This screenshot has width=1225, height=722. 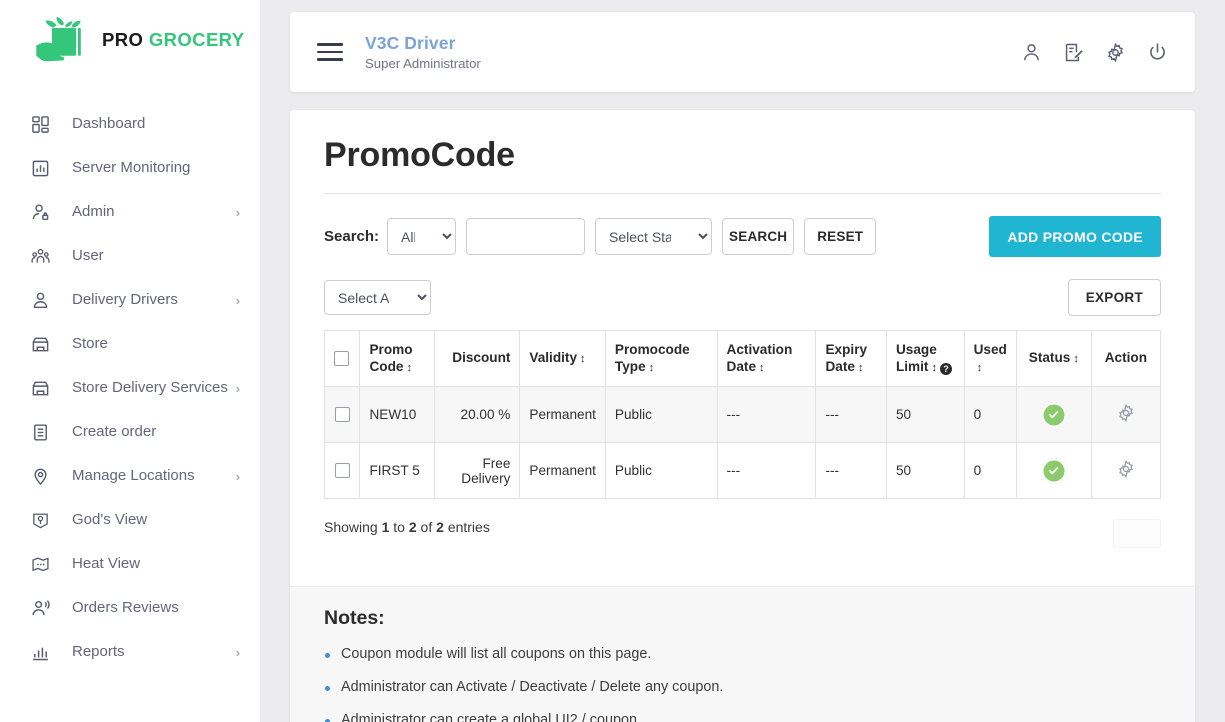 I want to click on cell-validity: Permanent, so click(x=562, y=470).